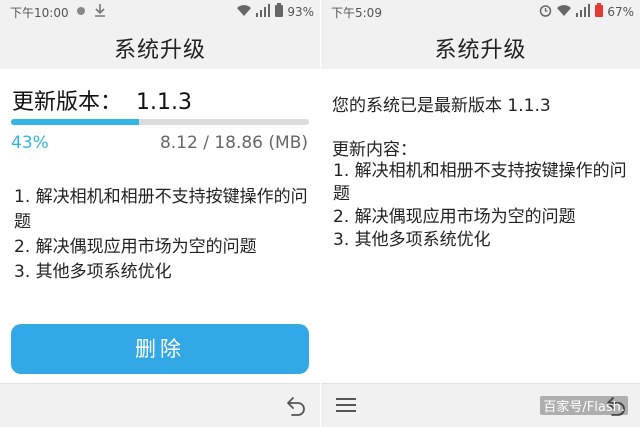 The height and width of the screenshot is (427, 640). What do you see at coordinates (100, 12) in the screenshot?
I see `download-icon` at bounding box center [100, 12].